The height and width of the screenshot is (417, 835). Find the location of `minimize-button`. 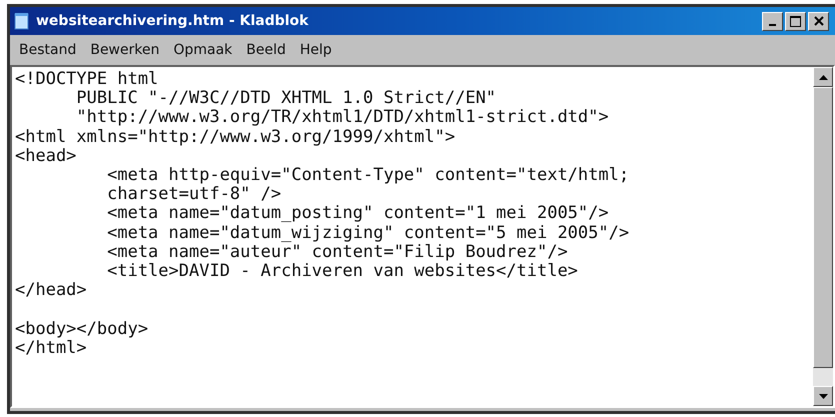

minimize-button is located at coordinates (772, 21).